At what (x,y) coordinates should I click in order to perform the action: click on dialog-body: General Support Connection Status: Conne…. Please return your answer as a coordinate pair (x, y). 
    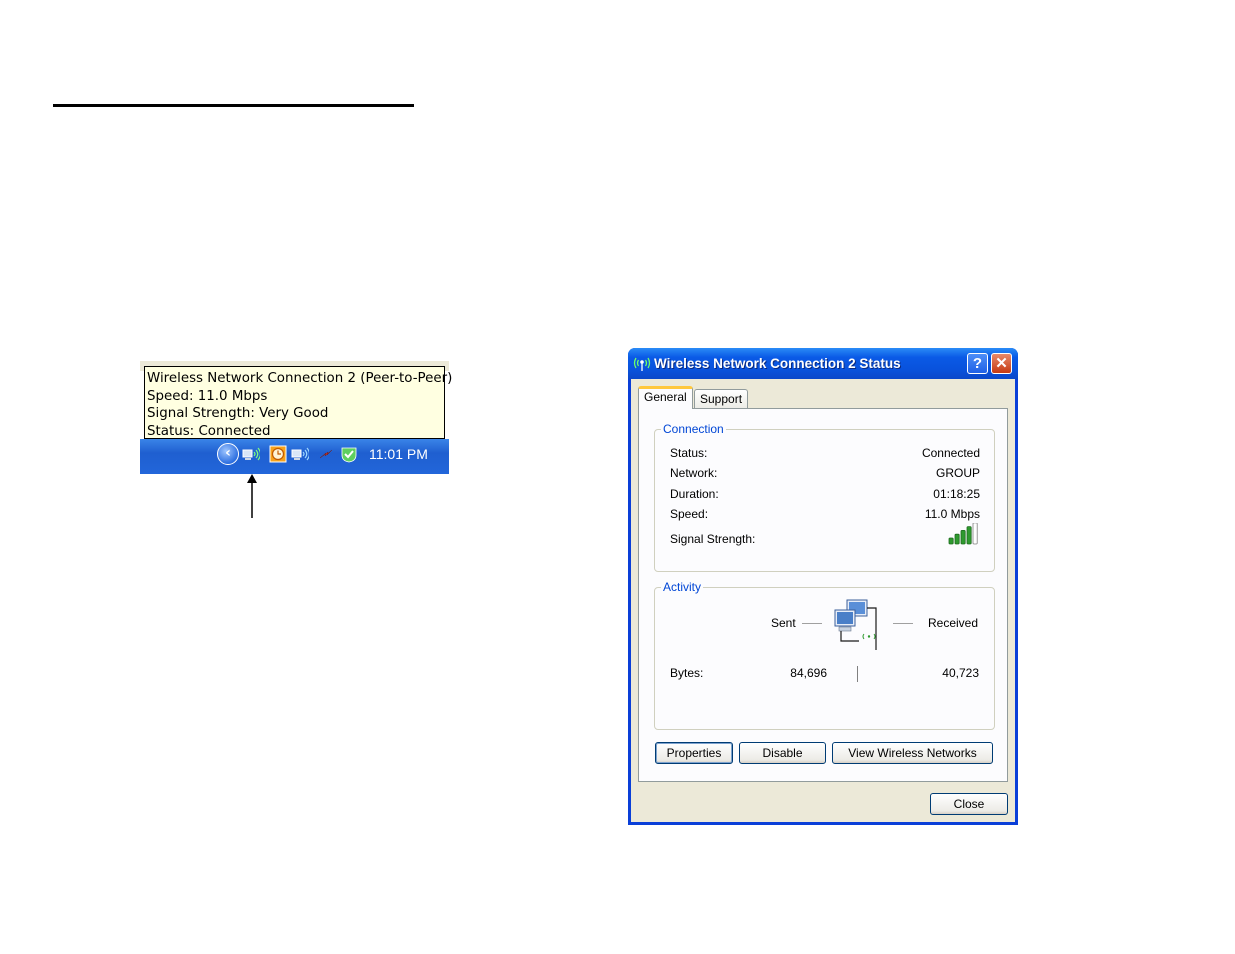
    Looking at the image, I should click on (823, 600).